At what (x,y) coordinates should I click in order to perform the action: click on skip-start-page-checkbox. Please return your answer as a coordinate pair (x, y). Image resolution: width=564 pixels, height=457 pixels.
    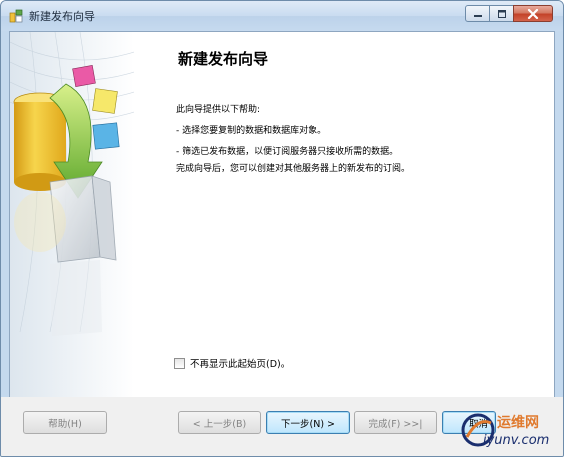
    Looking at the image, I should click on (179, 363).